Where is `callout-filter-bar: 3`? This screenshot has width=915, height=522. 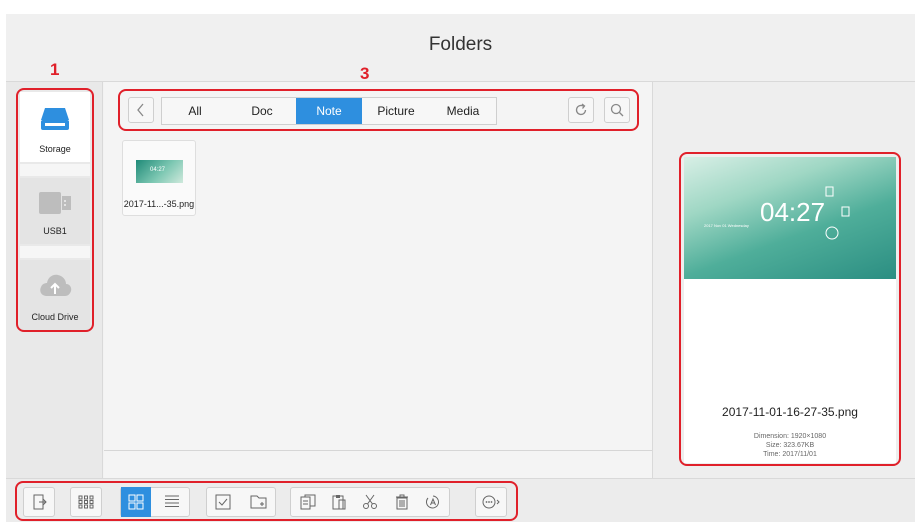
callout-filter-bar: 3 is located at coordinates (365, 73).